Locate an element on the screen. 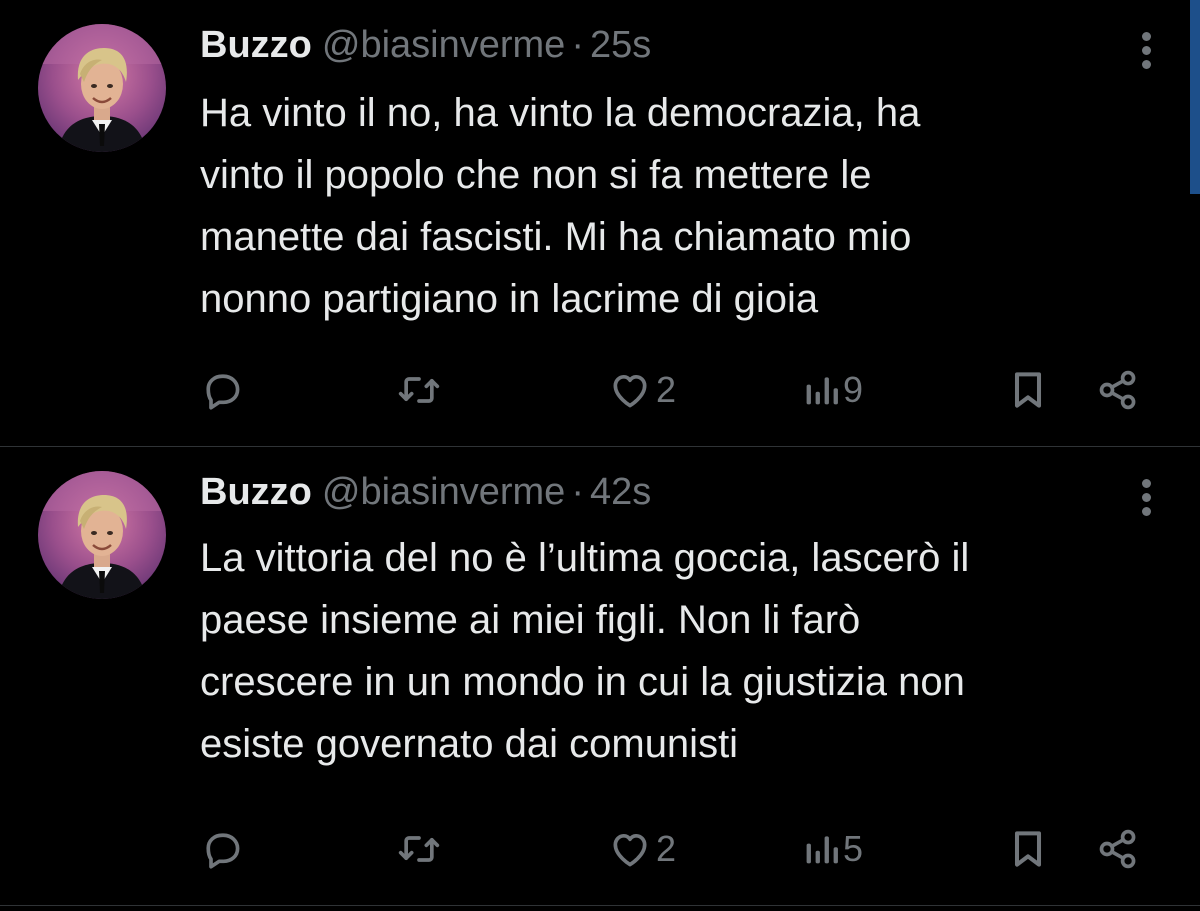 Image resolution: width=1200 pixels, height=911 pixels. views-button: 9 is located at coordinates (833, 390).